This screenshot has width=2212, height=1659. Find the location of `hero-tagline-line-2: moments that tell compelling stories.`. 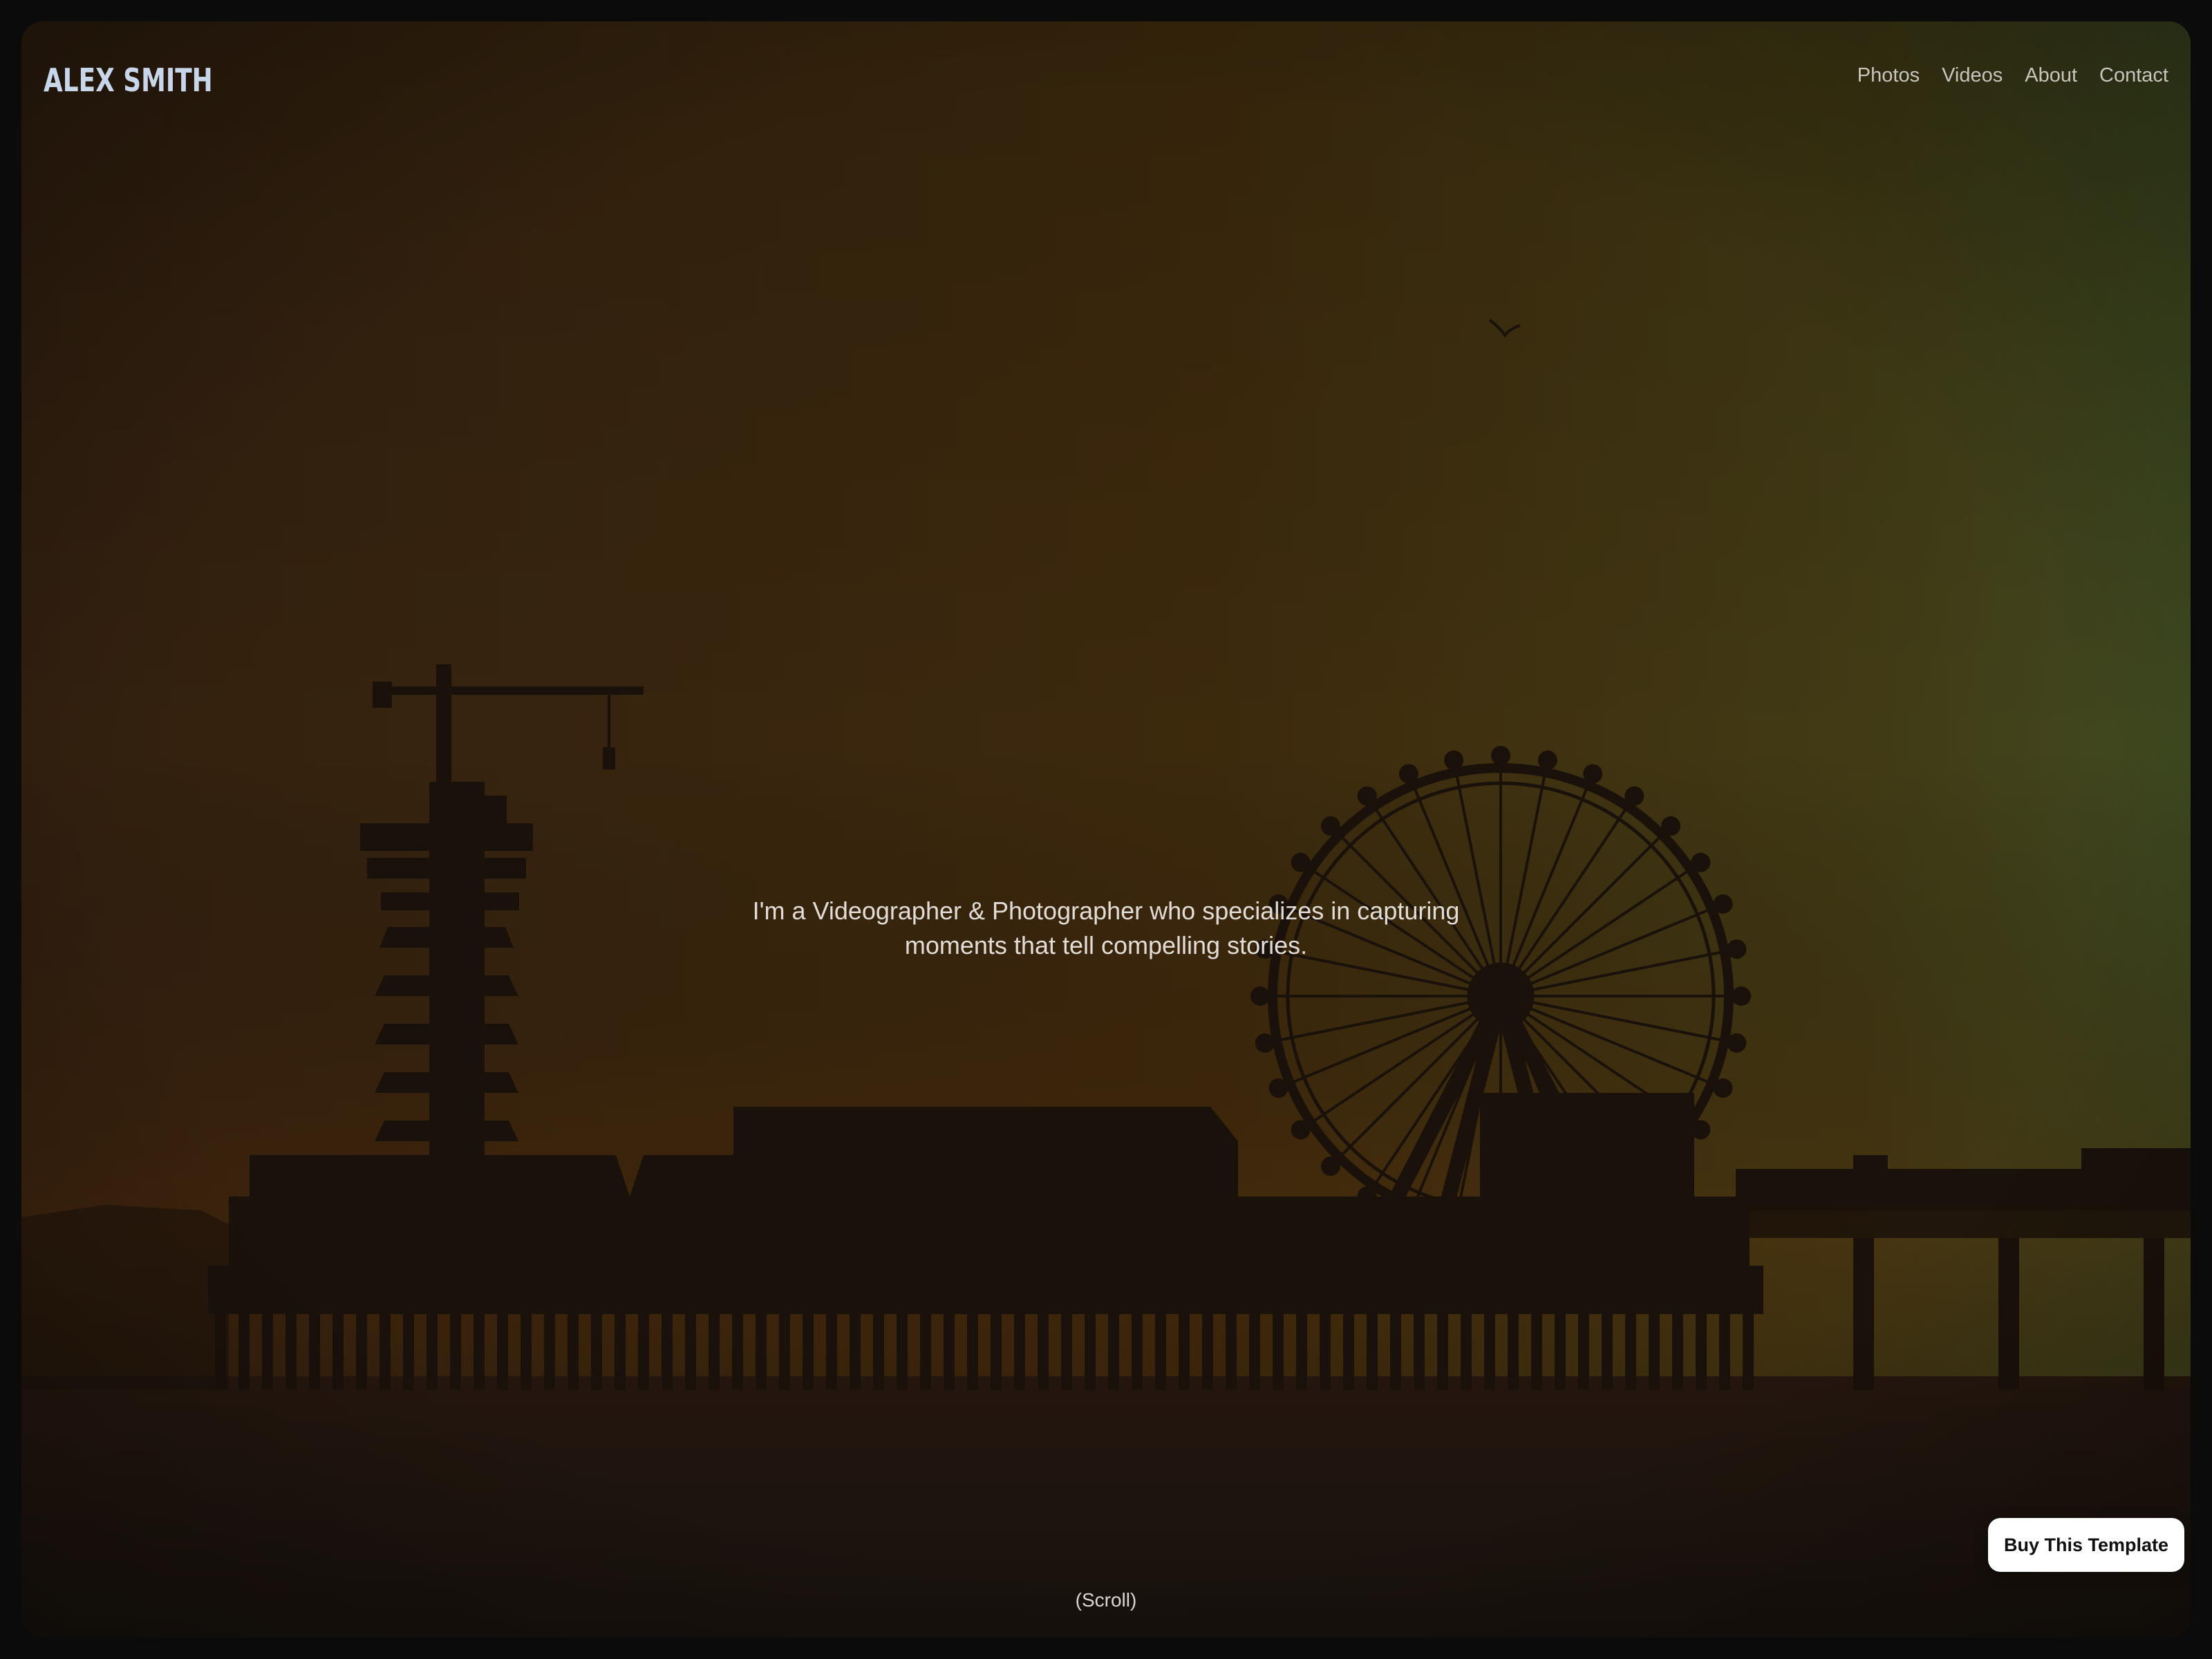

hero-tagline-line-2: moments that tell compelling stories. is located at coordinates (1106, 945).